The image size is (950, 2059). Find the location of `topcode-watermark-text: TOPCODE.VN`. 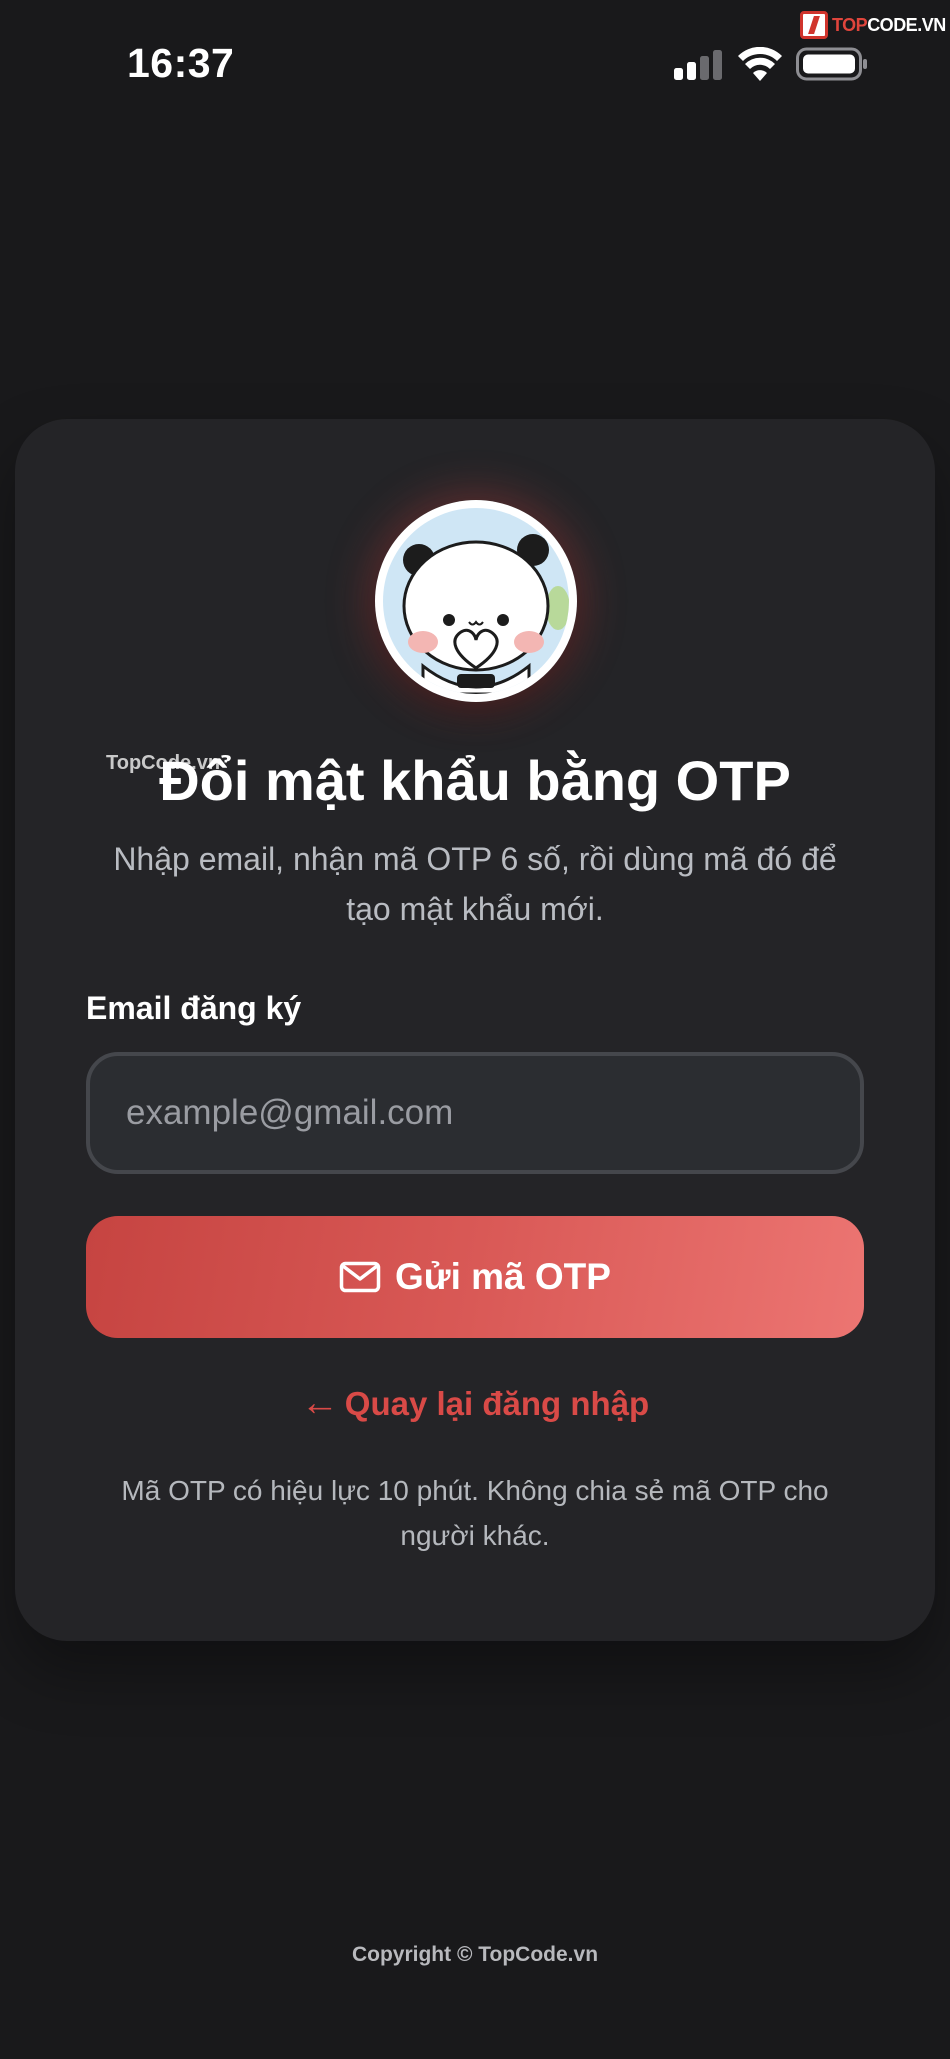

topcode-watermark-text: TOPCODE.VN is located at coordinates (889, 24).